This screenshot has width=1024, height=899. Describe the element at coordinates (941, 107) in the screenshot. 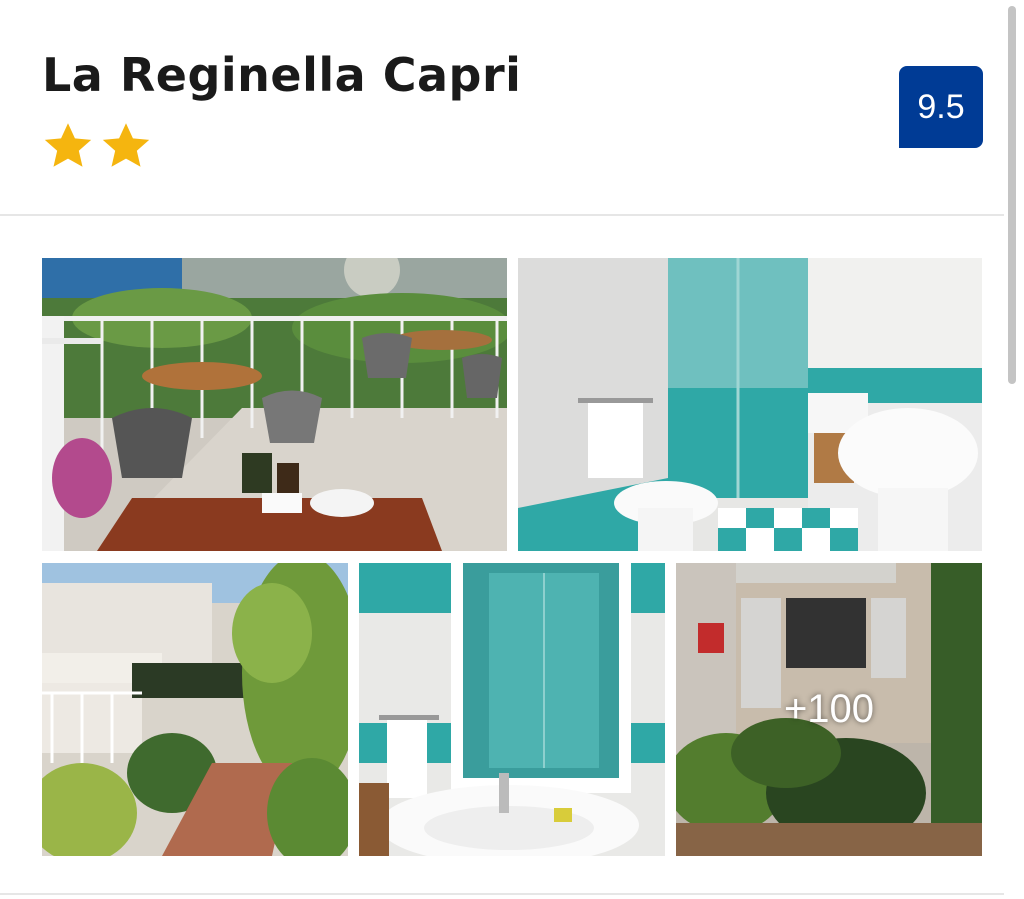

I see `review-score-badge: 9.5` at that location.